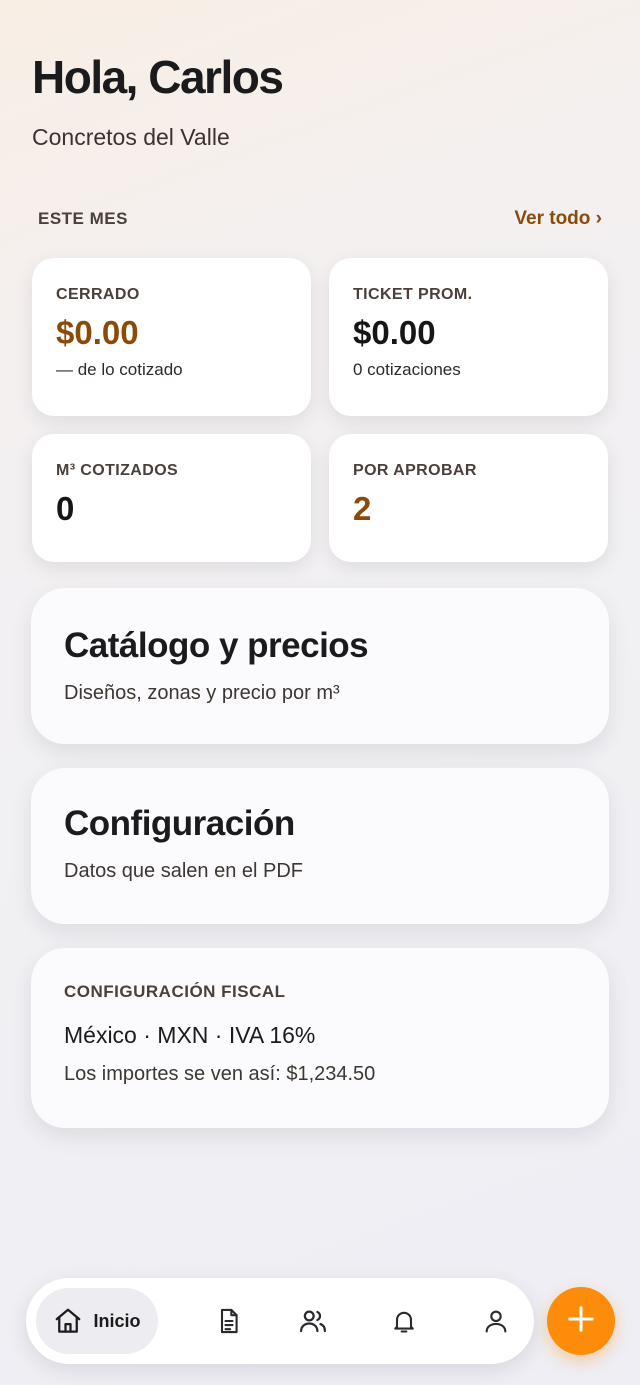 This screenshot has width=640, height=1385. What do you see at coordinates (468, 498) in the screenshot?
I see `stat-card-pending-approval: POR APROBAR 2` at bounding box center [468, 498].